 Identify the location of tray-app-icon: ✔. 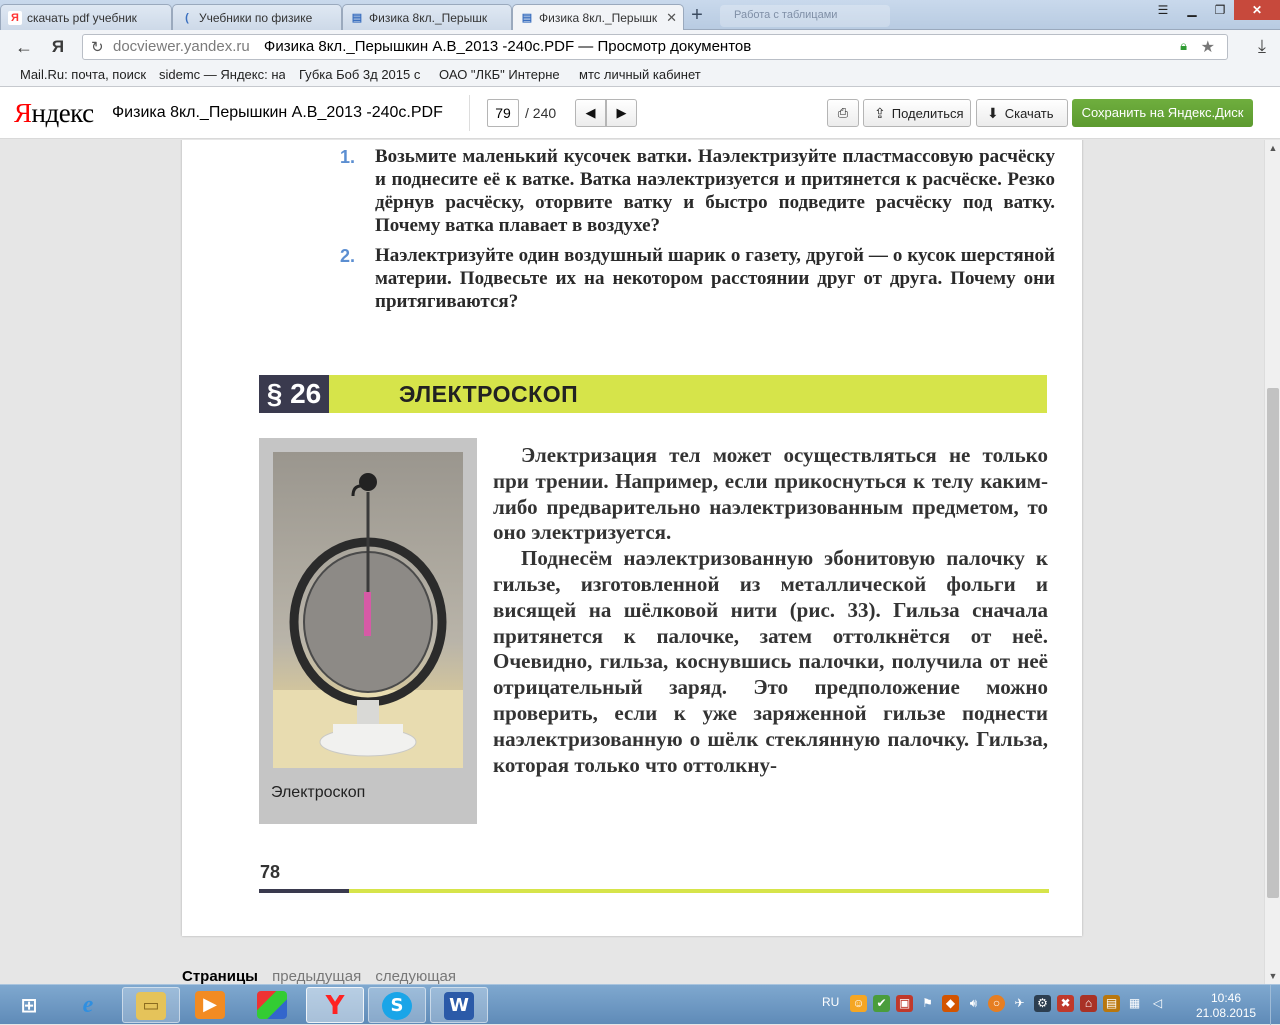
(881, 1003).